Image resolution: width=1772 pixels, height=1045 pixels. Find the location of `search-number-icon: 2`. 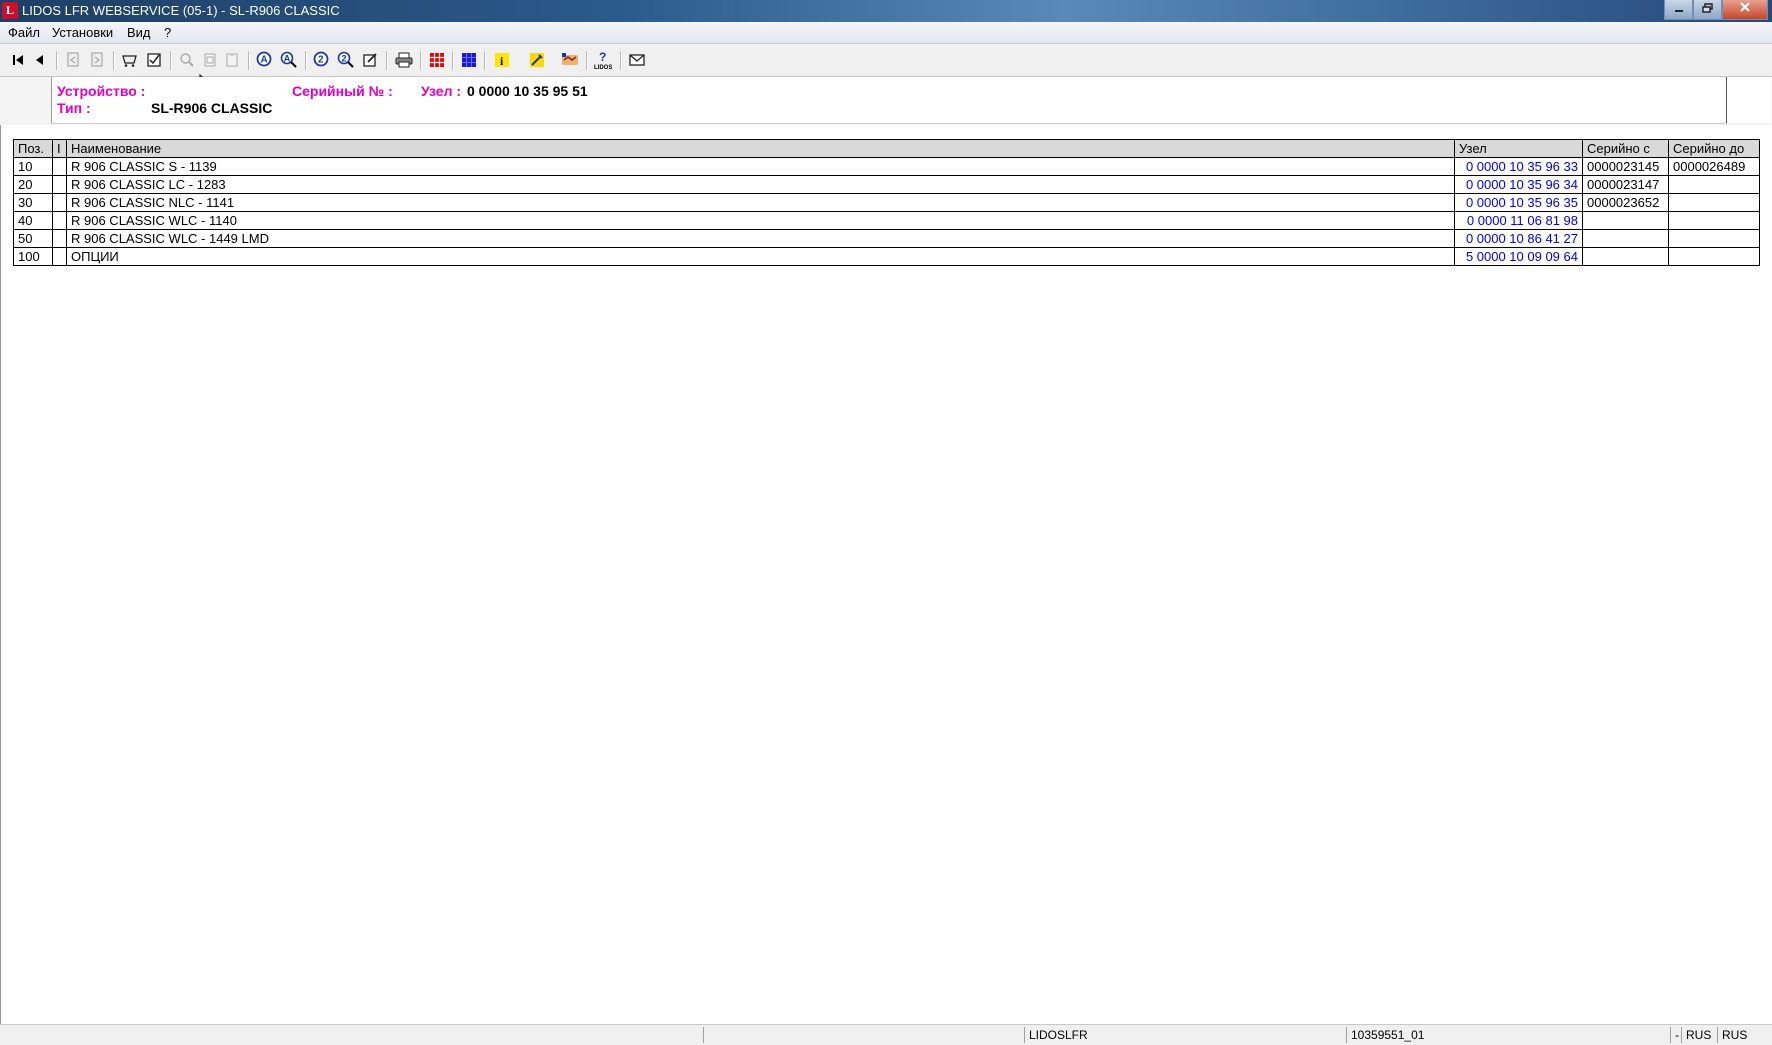

search-number-icon: 2 is located at coordinates (321, 59).